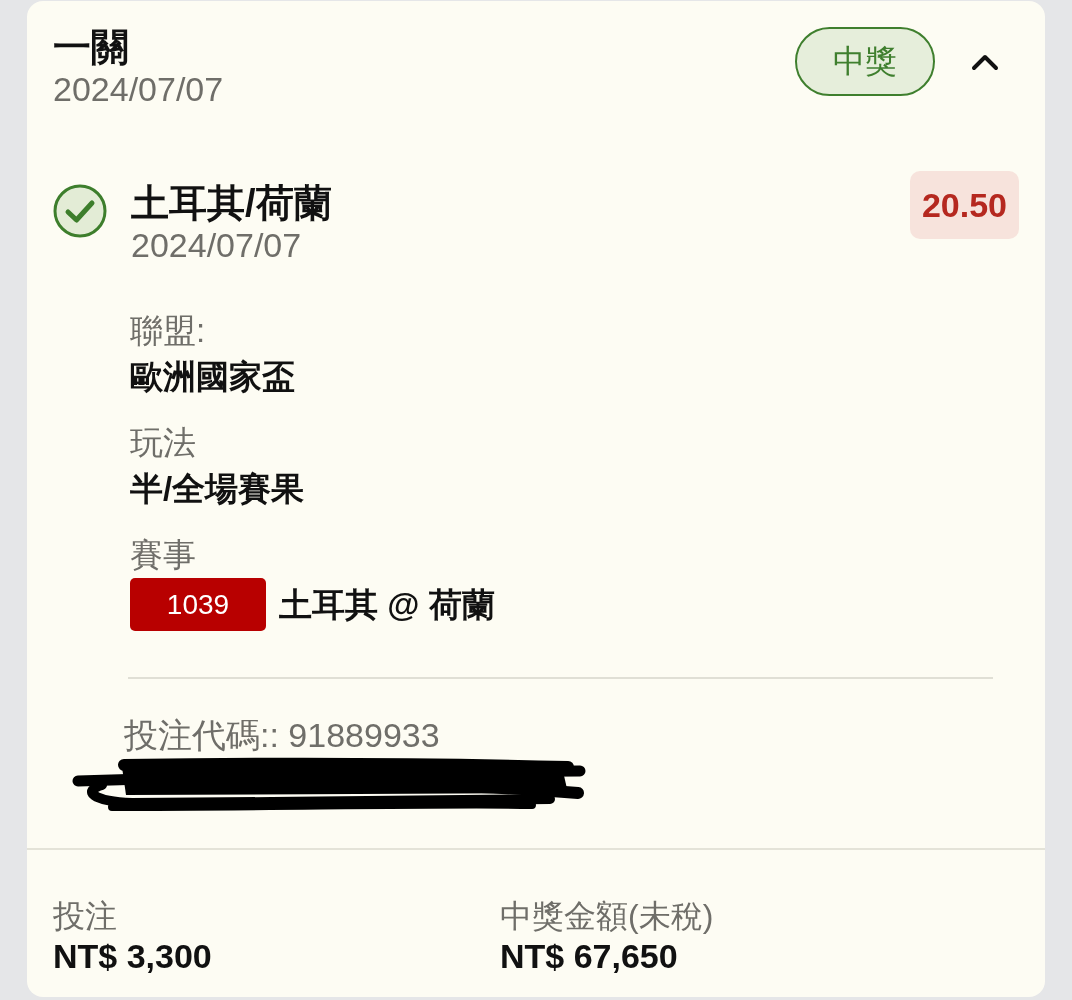 The width and height of the screenshot is (1072, 1000). I want to click on bet-code: 投注代碼:: 91889933, so click(282, 735).